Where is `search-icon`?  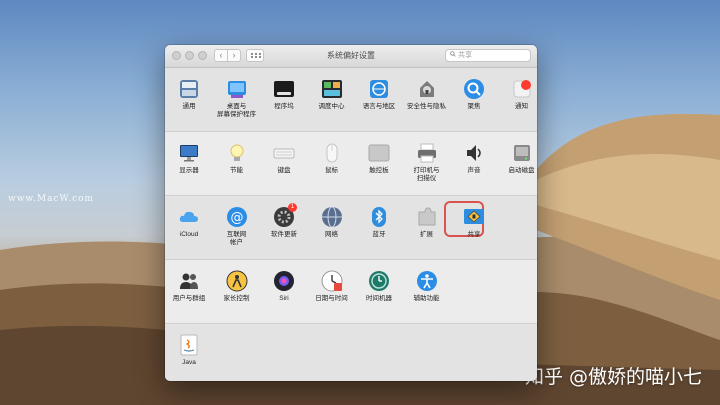 search-icon is located at coordinates (453, 54).